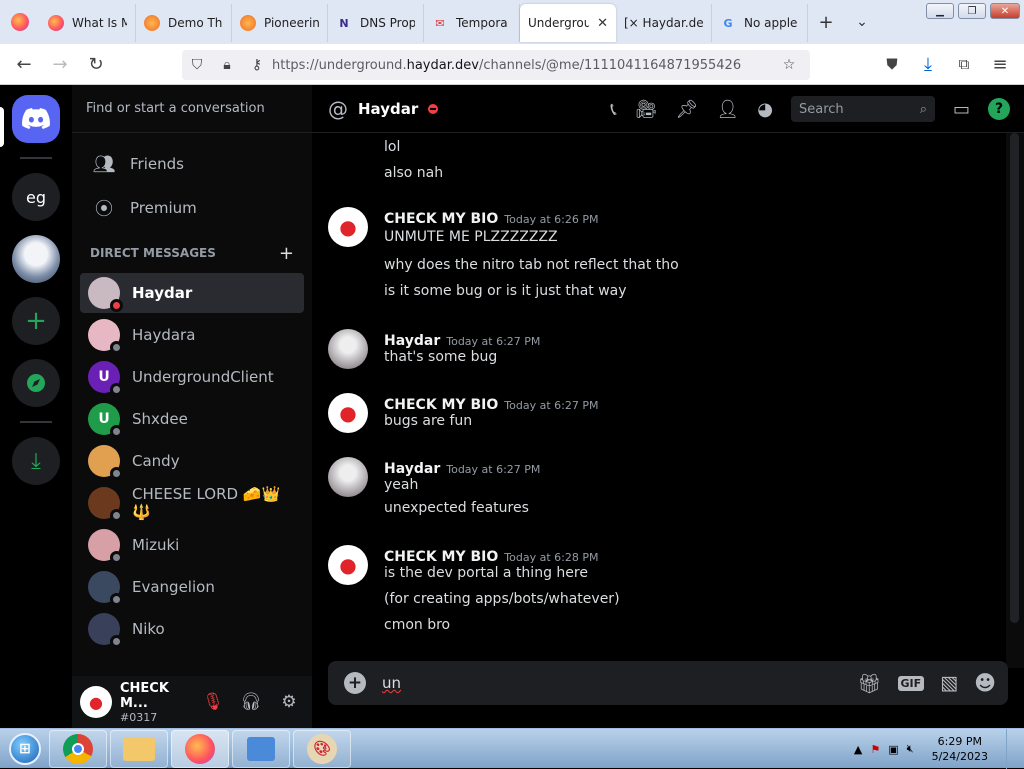 The width and height of the screenshot is (1024, 769). Describe the element at coordinates (36, 383) in the screenshot. I see `explore-compass-icon` at that location.